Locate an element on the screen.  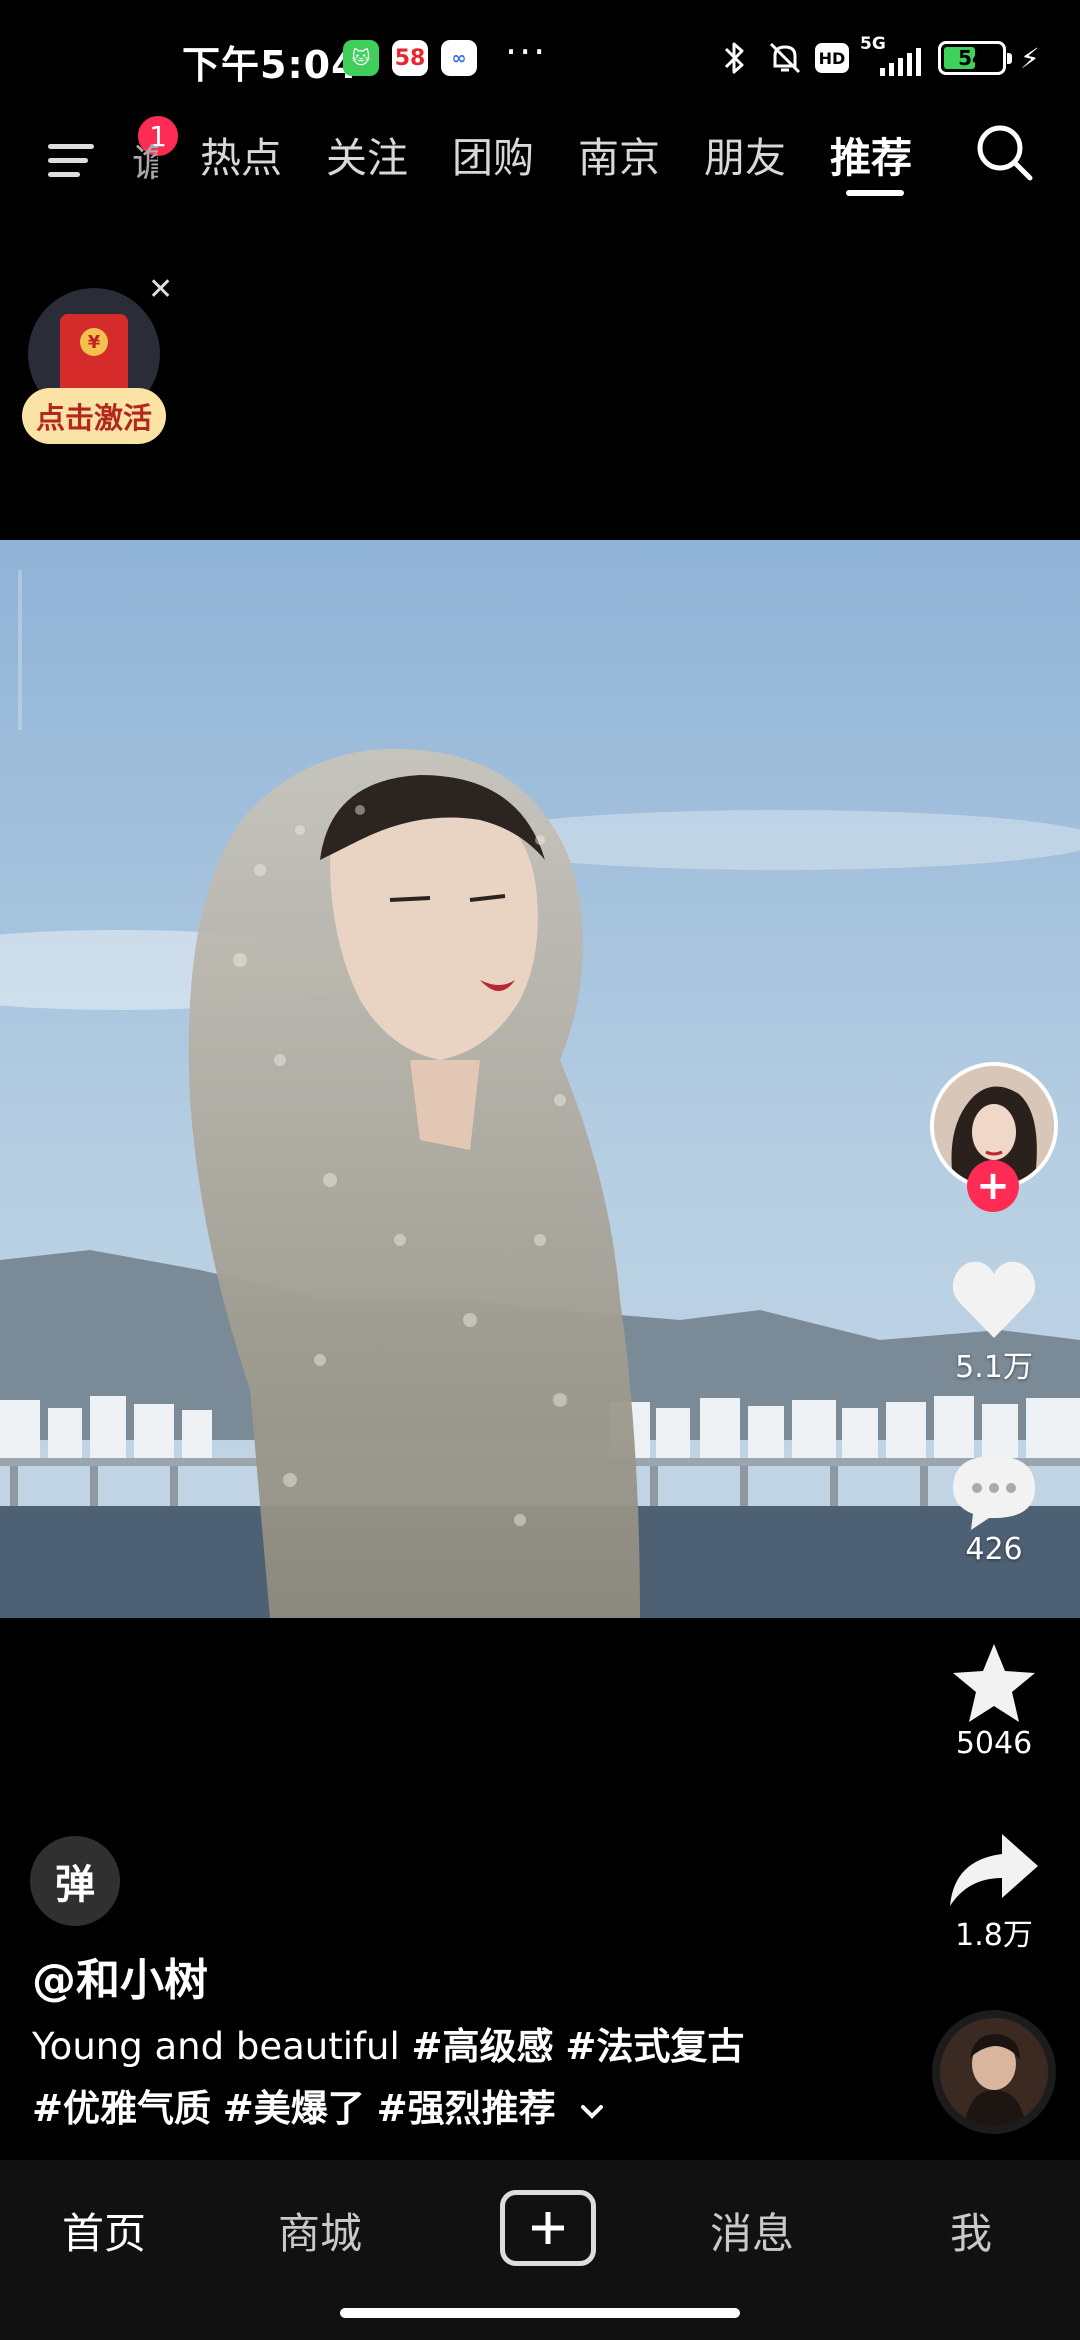
share-count: 1.8万 is located at coordinates (994, 1935).